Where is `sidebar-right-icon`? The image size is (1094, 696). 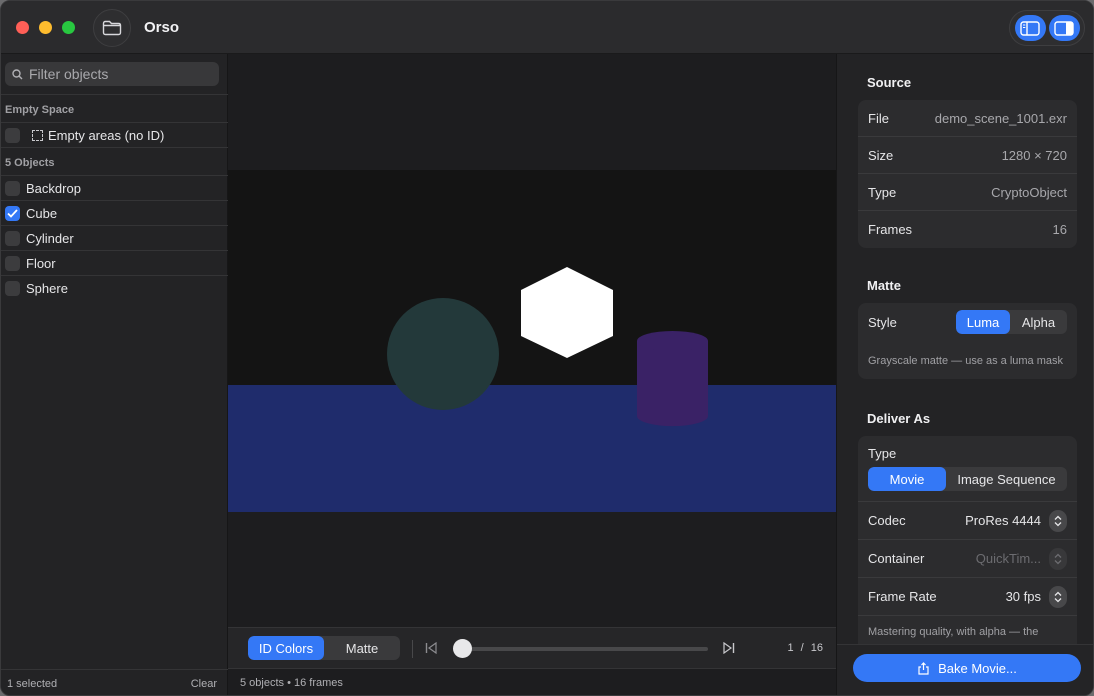
sidebar-right-icon is located at coordinates (1064, 28).